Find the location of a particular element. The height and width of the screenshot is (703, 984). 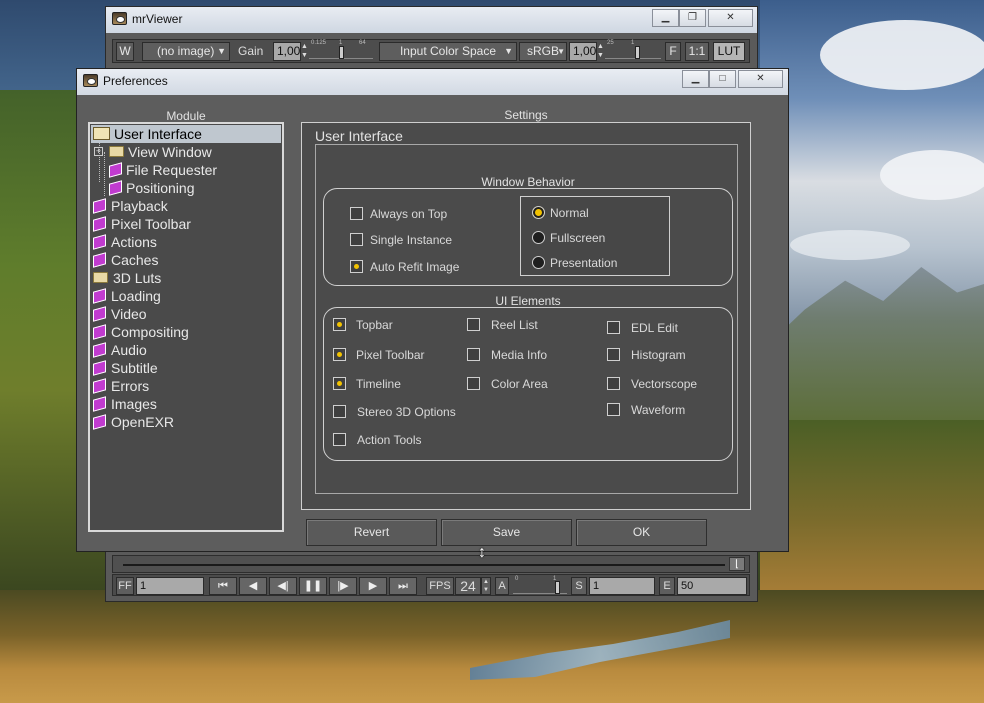

audio-slider: 0 1 is located at coordinates (540, 585).